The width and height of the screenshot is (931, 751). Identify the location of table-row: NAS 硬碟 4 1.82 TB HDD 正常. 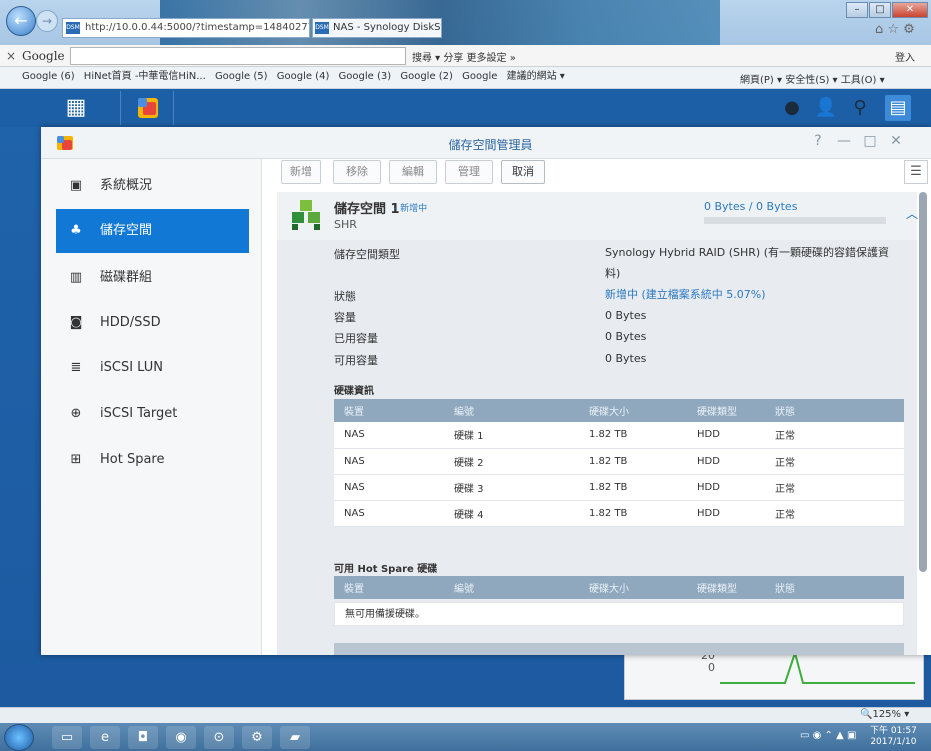
(619, 513).